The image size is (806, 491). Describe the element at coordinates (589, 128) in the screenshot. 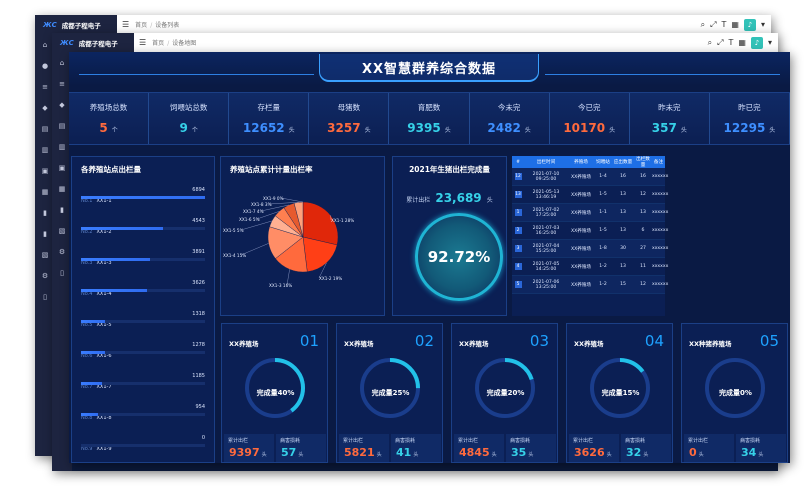

I see `kpi-value-line: 10170 头` at that location.